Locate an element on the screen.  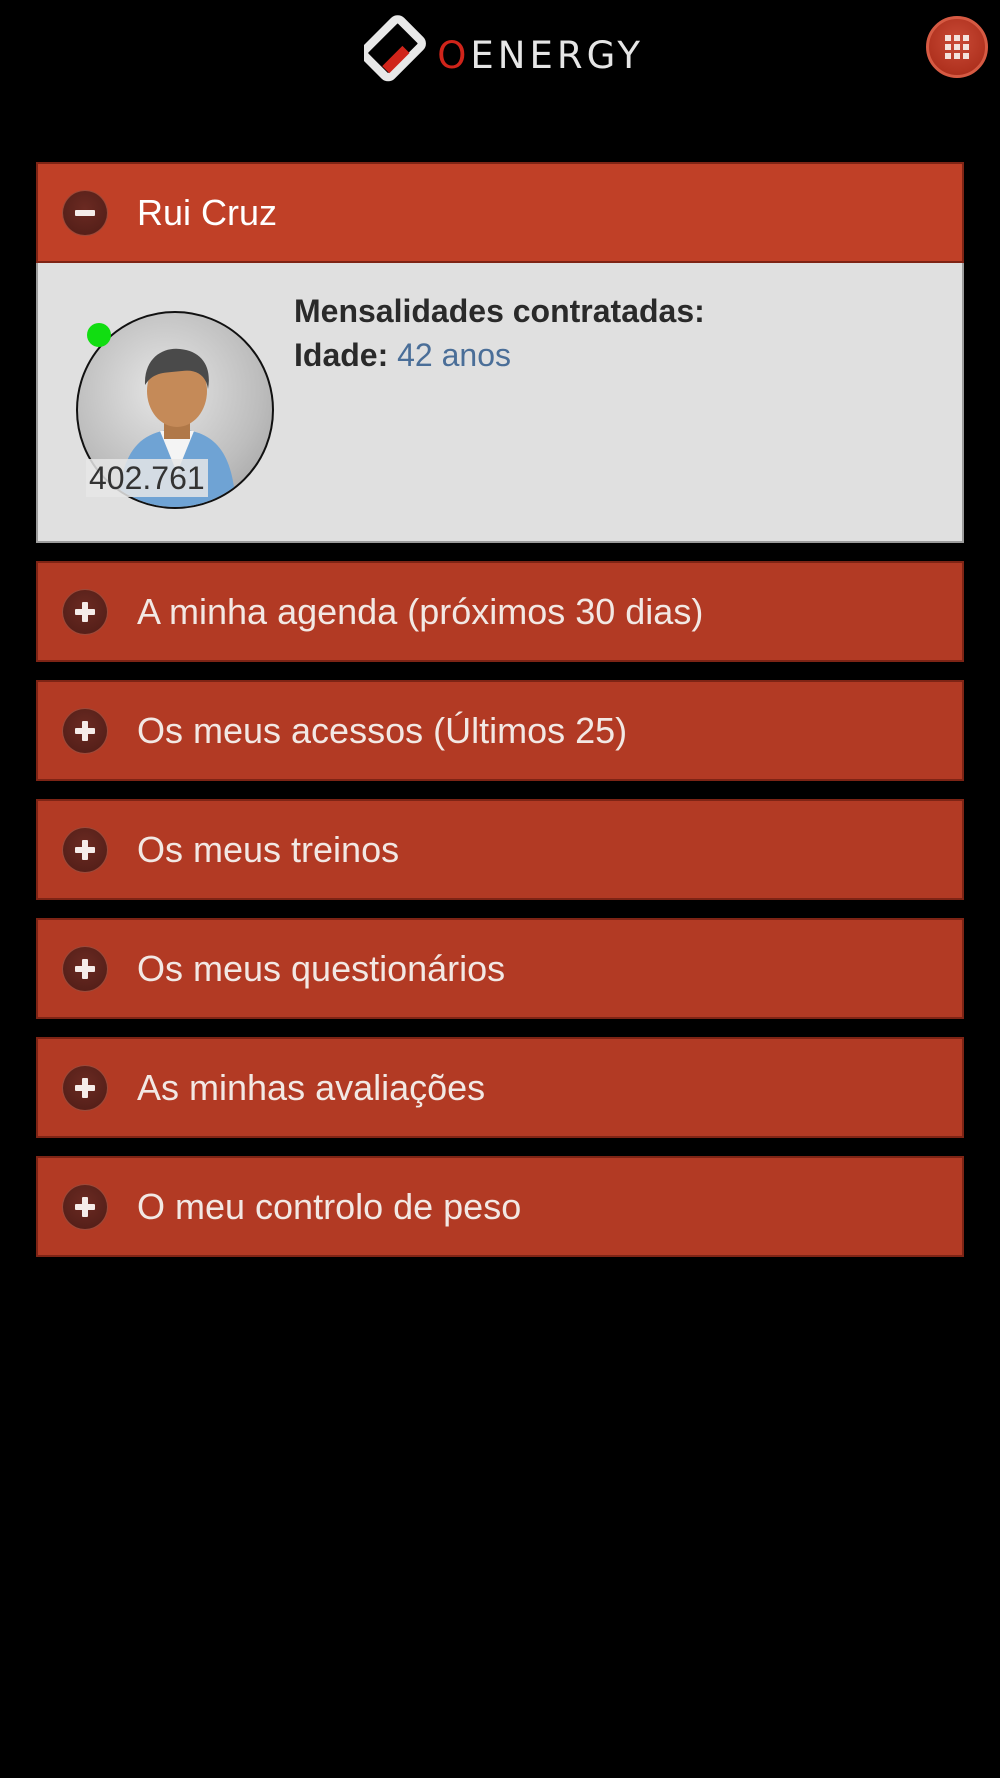
oenergy-logo: OENERGY is located at coordinates (504, 53).